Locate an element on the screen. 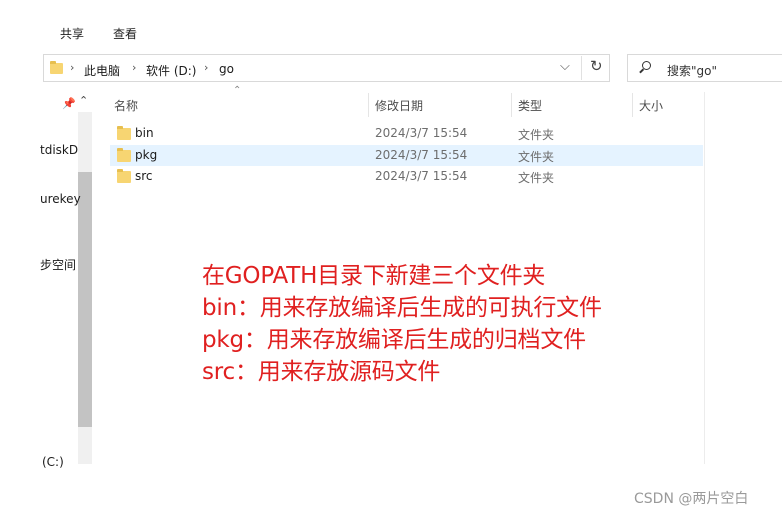  nav-item: 步空间 is located at coordinates (58, 264).